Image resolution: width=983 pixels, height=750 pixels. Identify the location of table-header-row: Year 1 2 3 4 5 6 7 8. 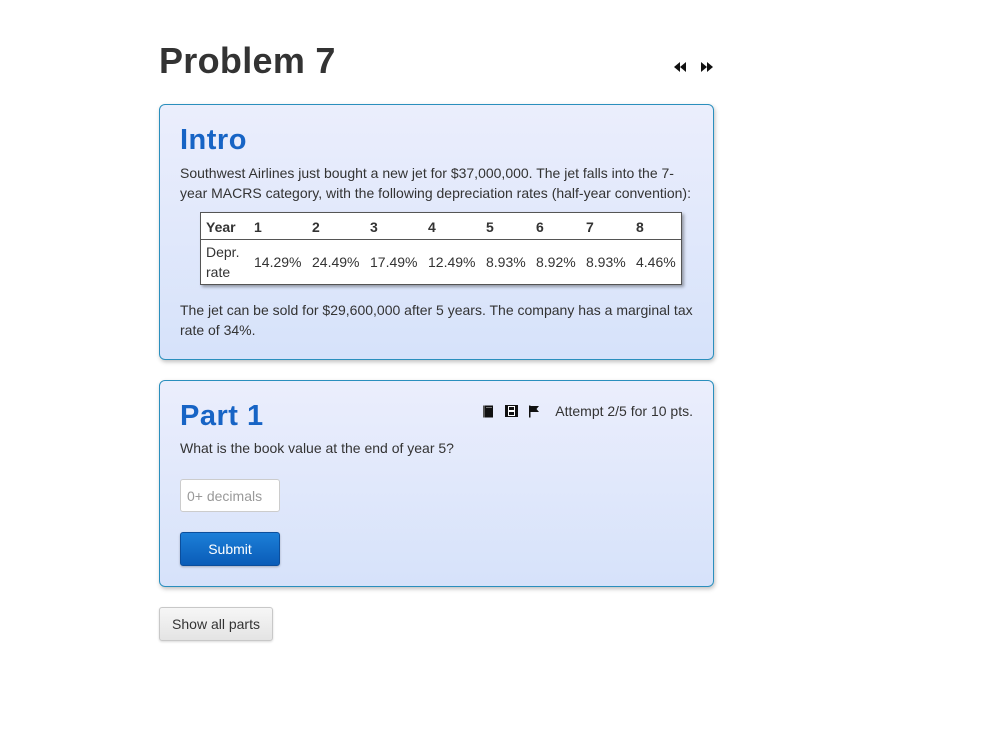
(441, 226).